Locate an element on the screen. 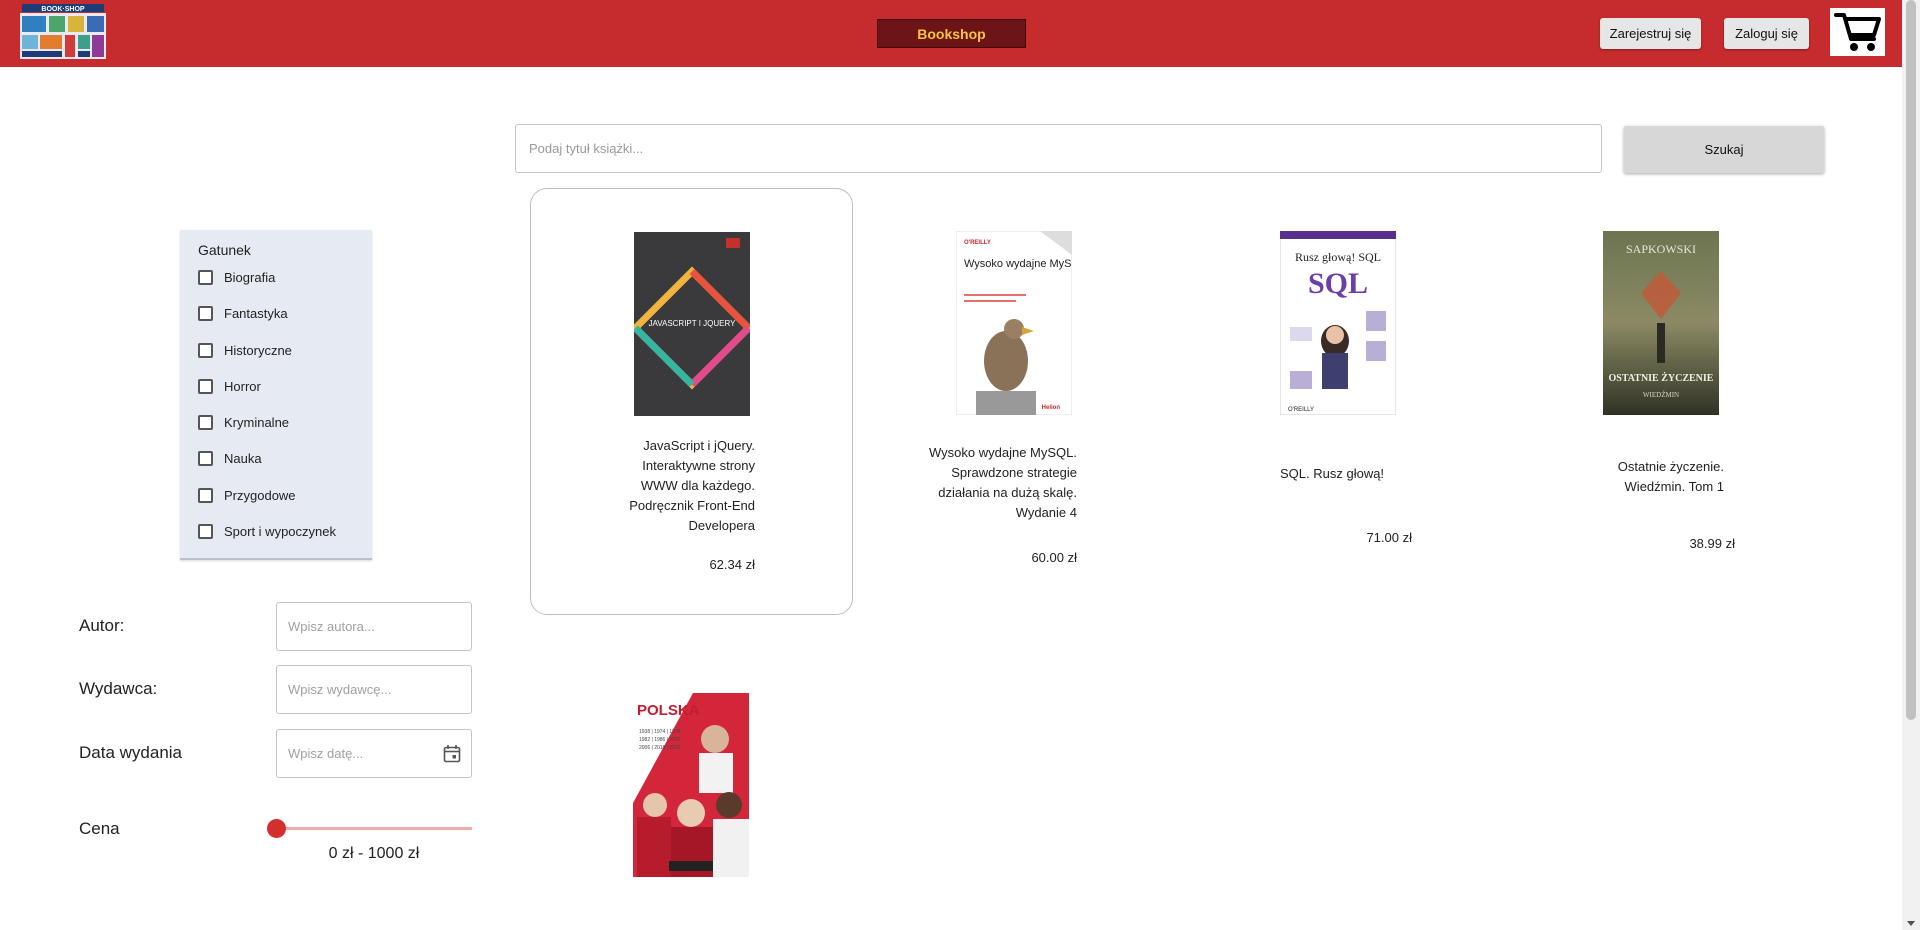 This screenshot has width=1920, height=930. svg-text: 2006 | 2018 | 2022 is located at coordinates (660, 748).